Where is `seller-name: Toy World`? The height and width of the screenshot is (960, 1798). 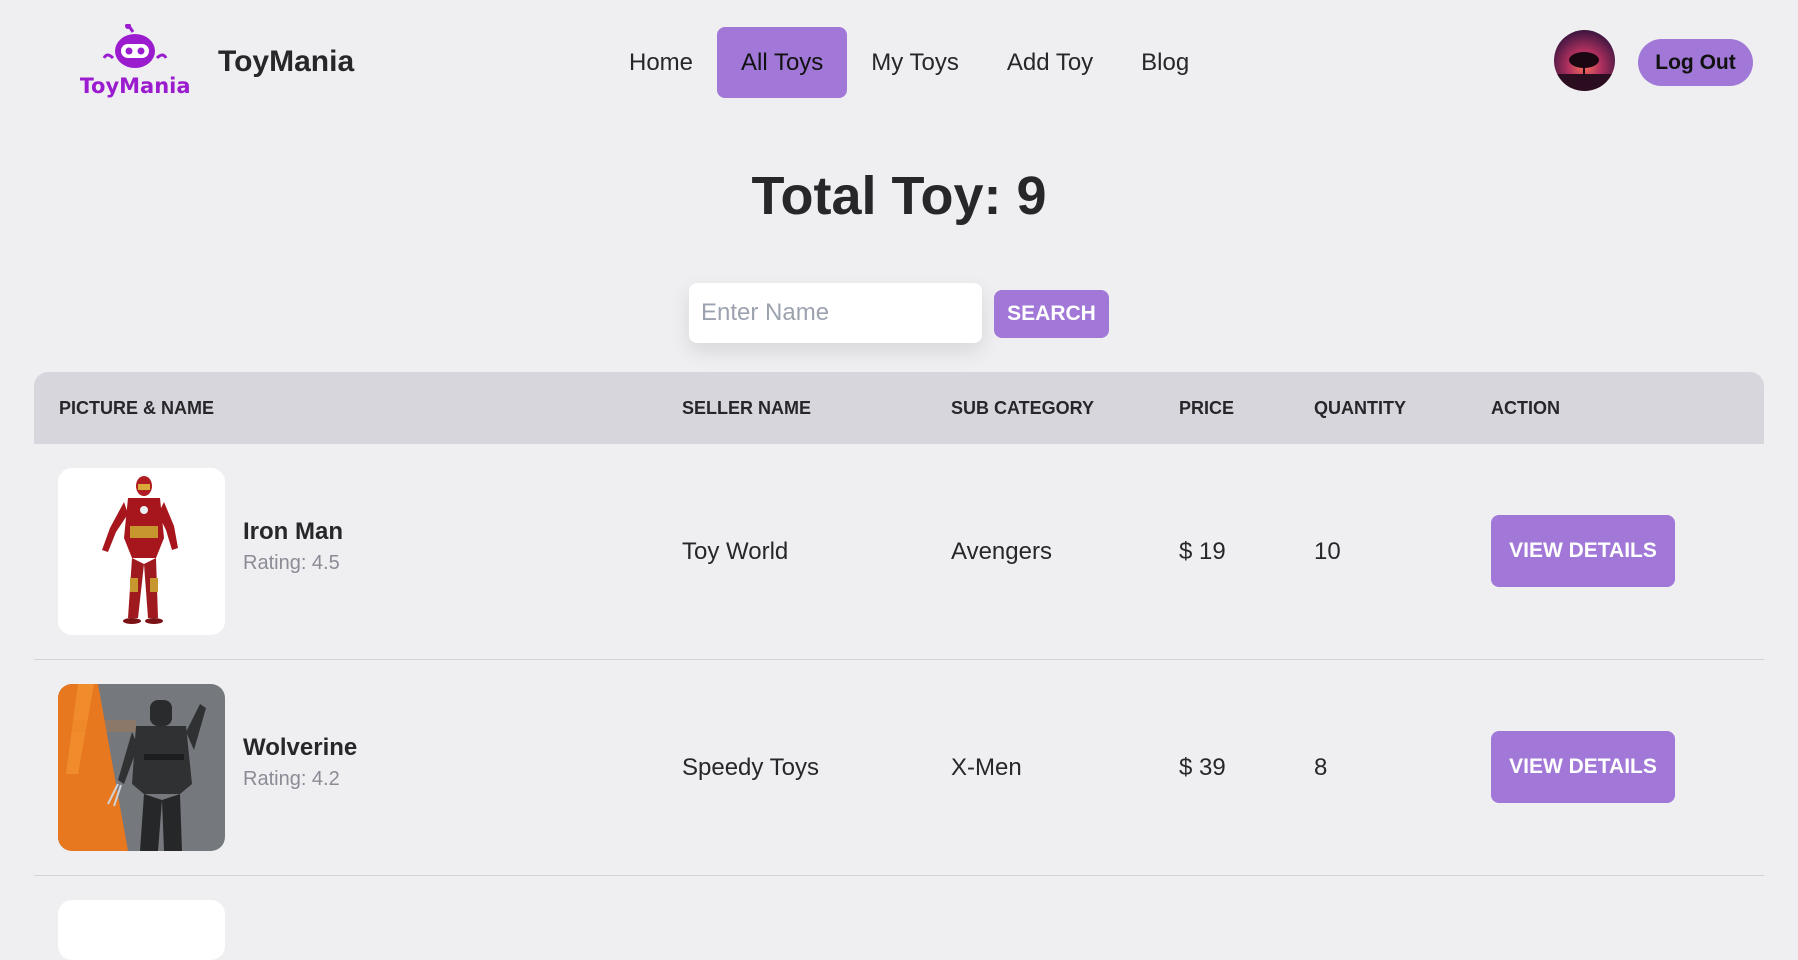 seller-name: Toy World is located at coordinates (735, 551).